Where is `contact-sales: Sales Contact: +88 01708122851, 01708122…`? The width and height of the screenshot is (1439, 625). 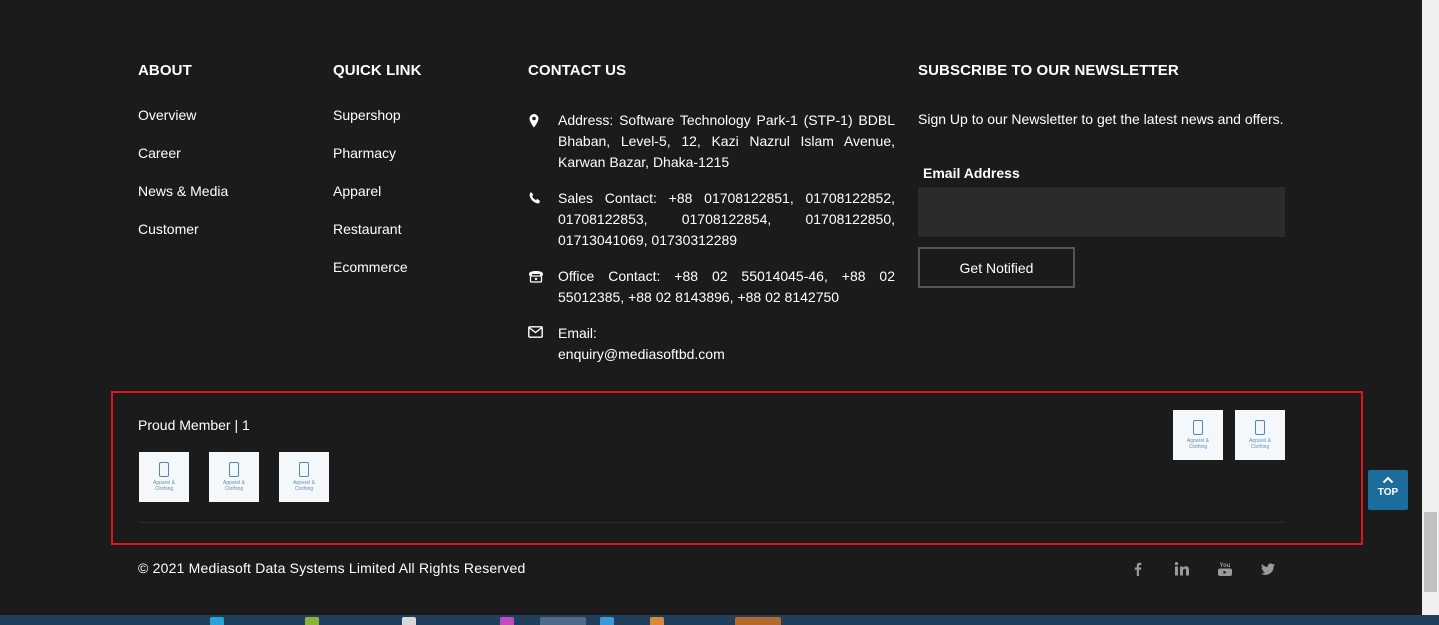
contact-sales: Sales Contact: +88 01708122851, 01708122… is located at coordinates (711, 227).